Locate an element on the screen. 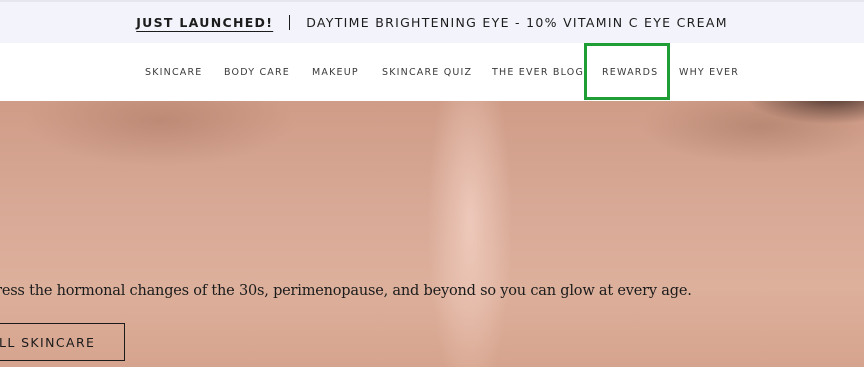 The width and height of the screenshot is (864, 367). just-launched-link: JUST LAUNCHED! is located at coordinates (204, 22).